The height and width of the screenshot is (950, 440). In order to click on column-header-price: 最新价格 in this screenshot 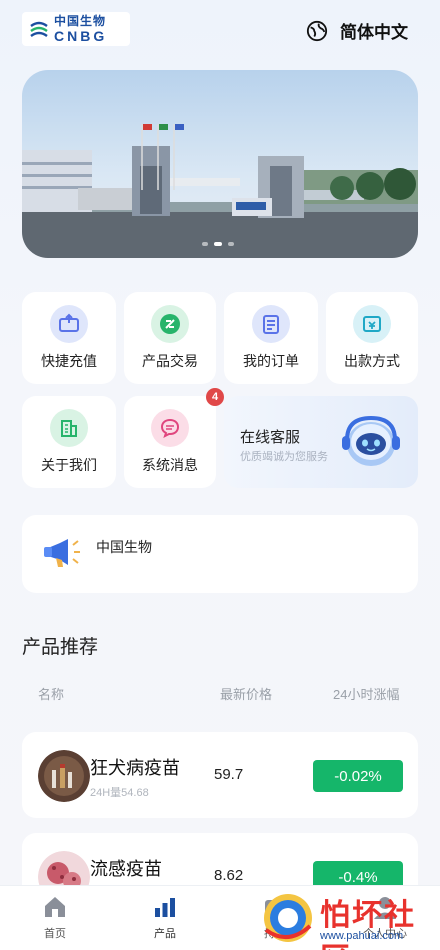, I will do `click(246, 694)`.